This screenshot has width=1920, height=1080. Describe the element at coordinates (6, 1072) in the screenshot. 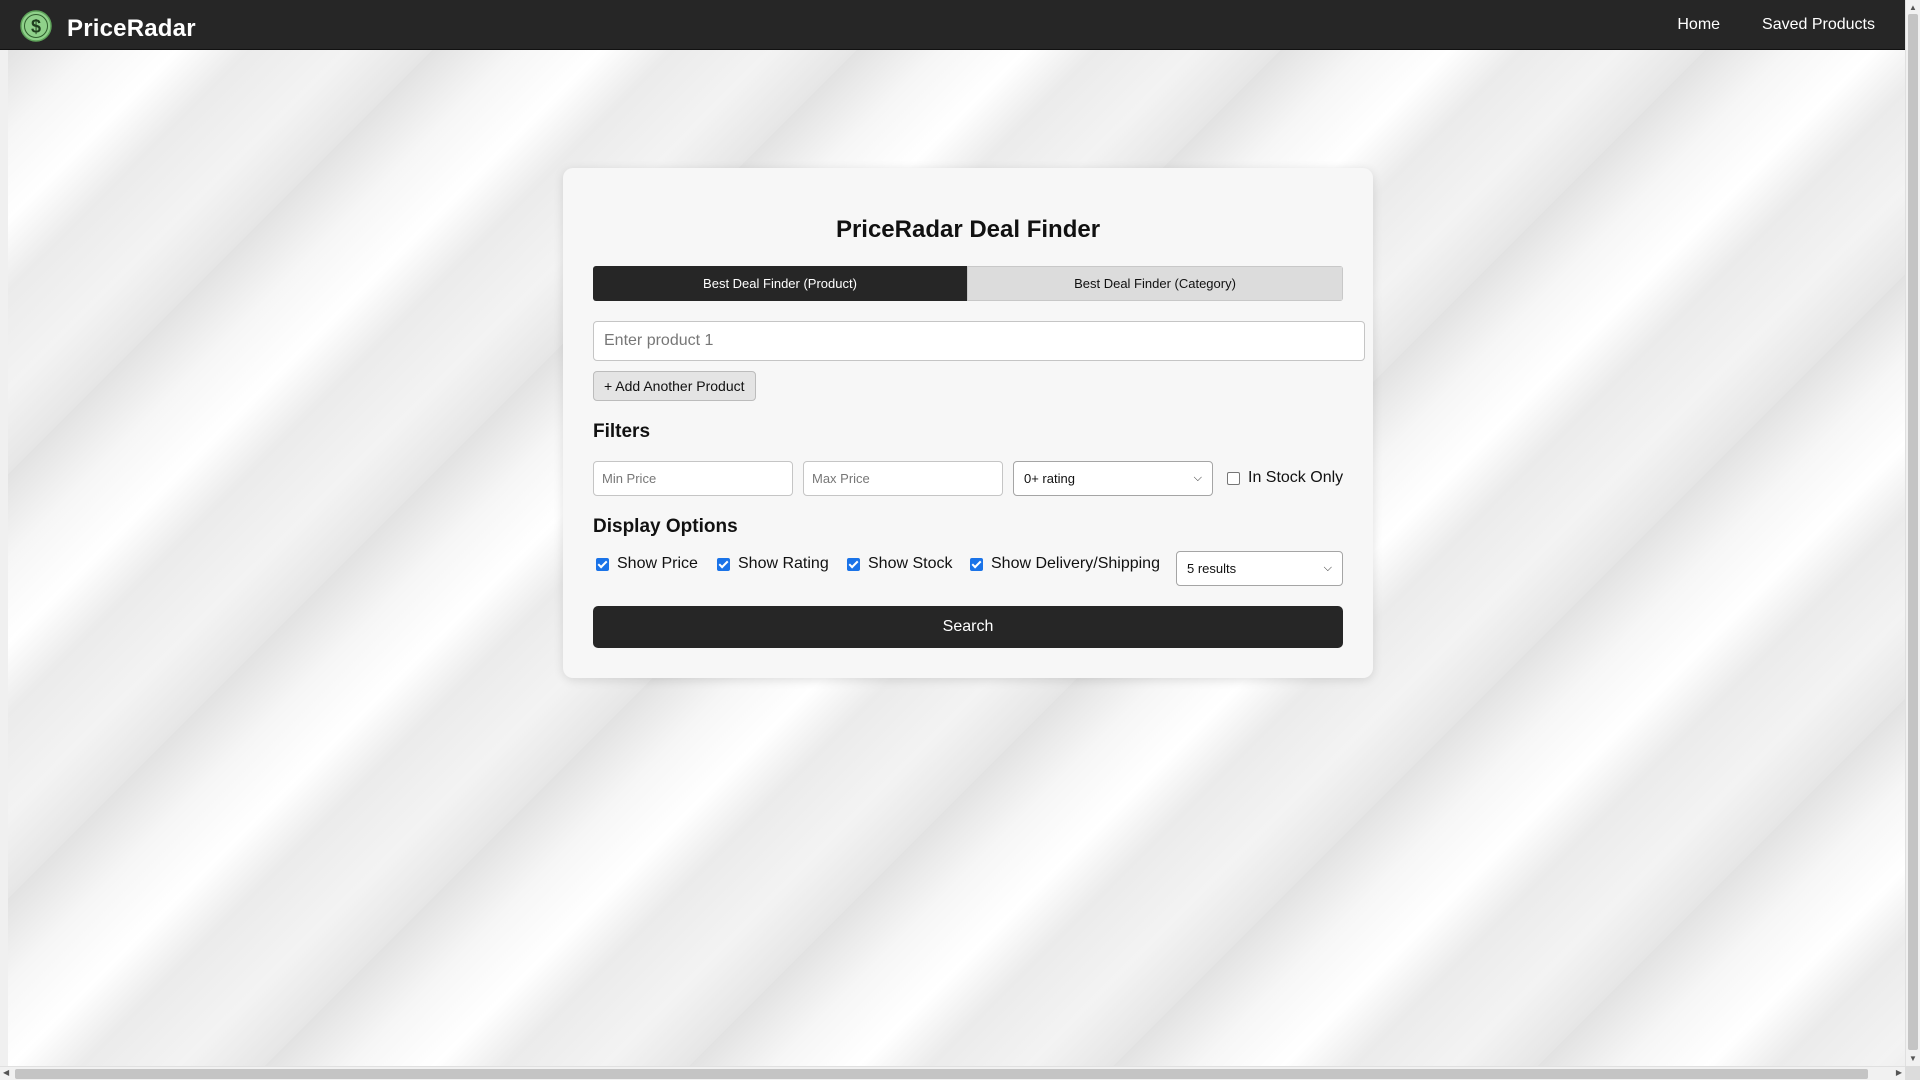

I see `scroll-left-icon: ◀` at that location.